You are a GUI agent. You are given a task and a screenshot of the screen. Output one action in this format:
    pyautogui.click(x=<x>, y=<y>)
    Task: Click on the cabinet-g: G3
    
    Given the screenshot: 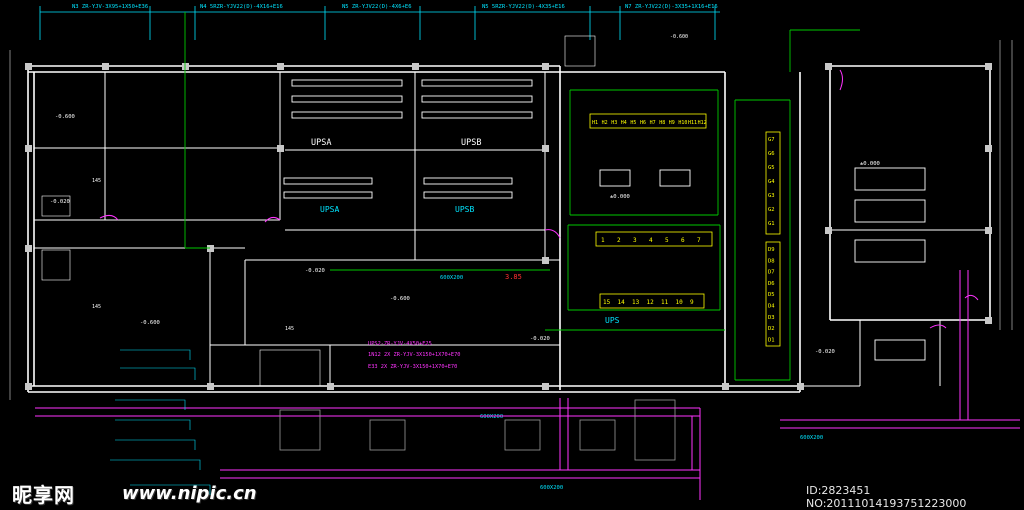 What is the action you would take?
    pyautogui.click(x=771, y=196)
    